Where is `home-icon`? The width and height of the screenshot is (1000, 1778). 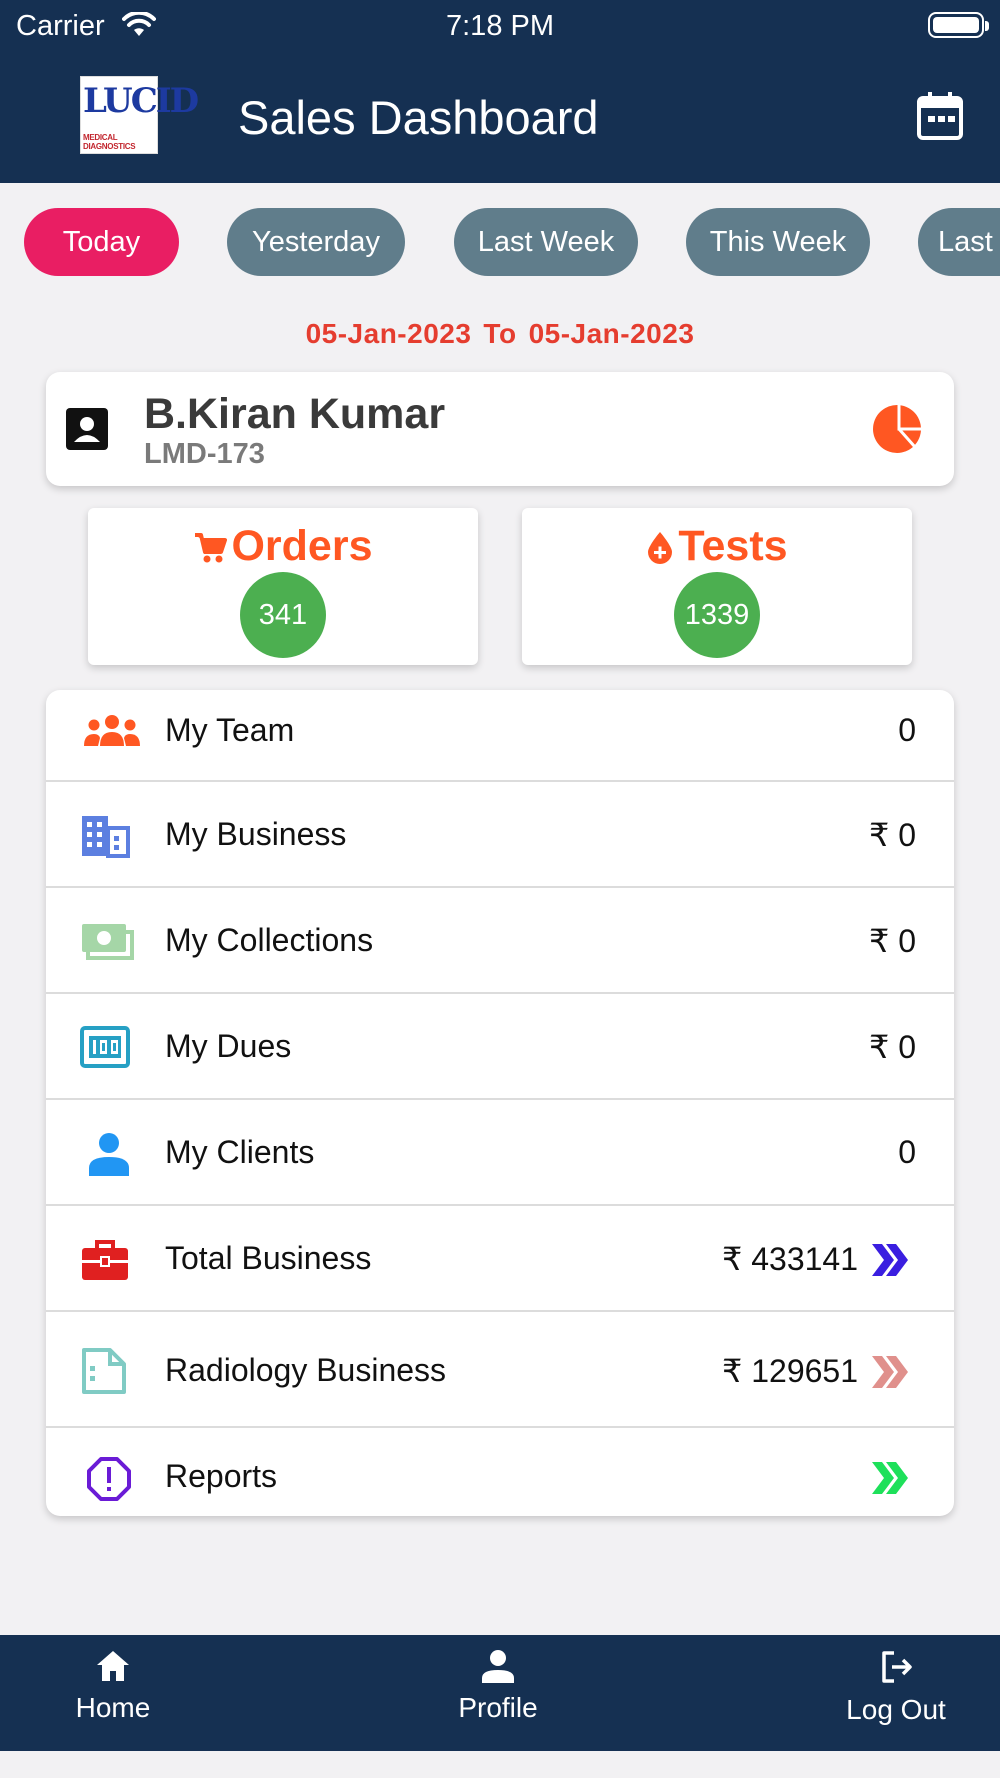 home-icon is located at coordinates (113, 1666).